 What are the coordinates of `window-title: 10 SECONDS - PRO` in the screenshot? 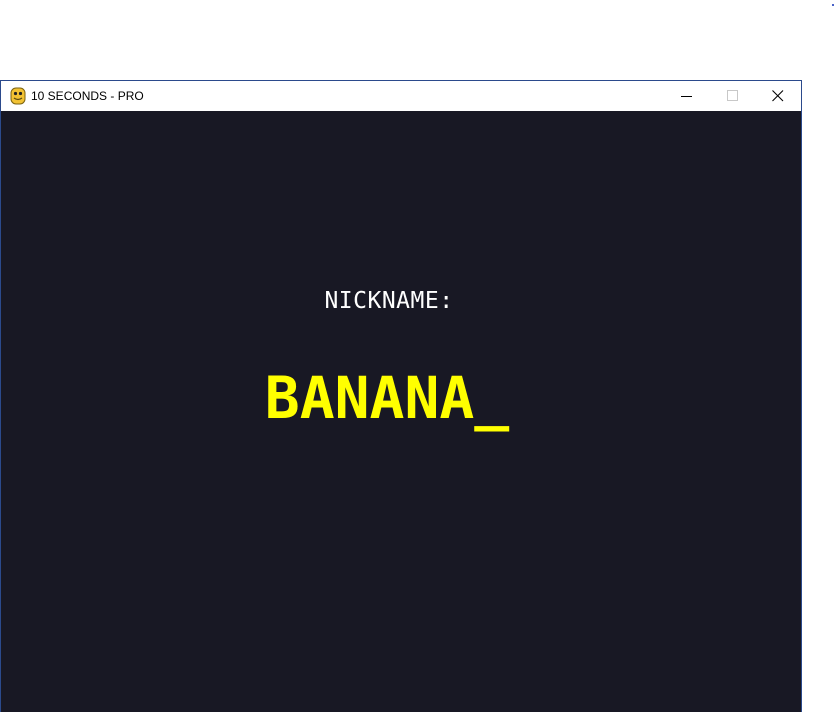 It's located at (87, 96).